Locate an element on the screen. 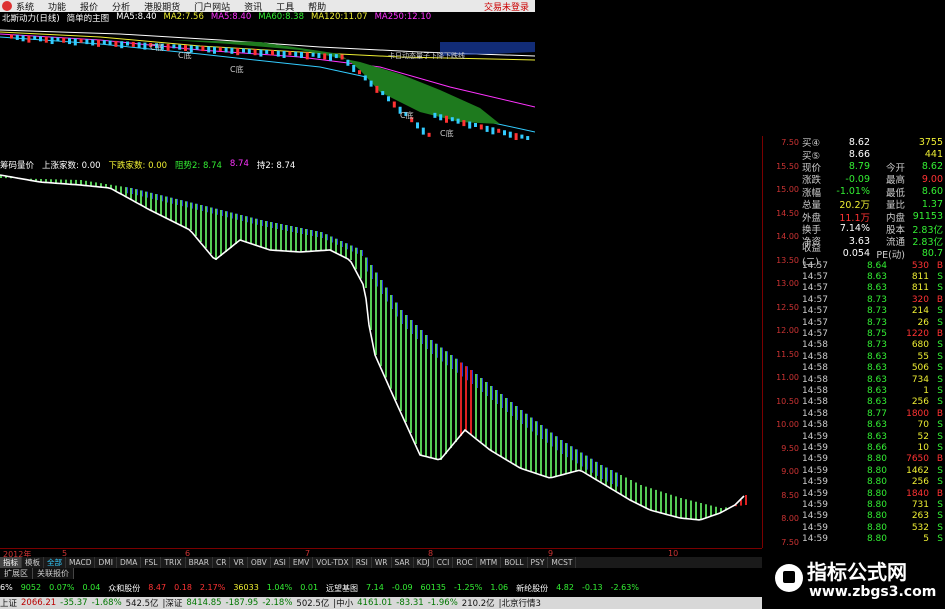 The width and height of the screenshot is (945, 609). quote-row: 总量 20.2万 量比 1.37 is located at coordinates (872, 205).